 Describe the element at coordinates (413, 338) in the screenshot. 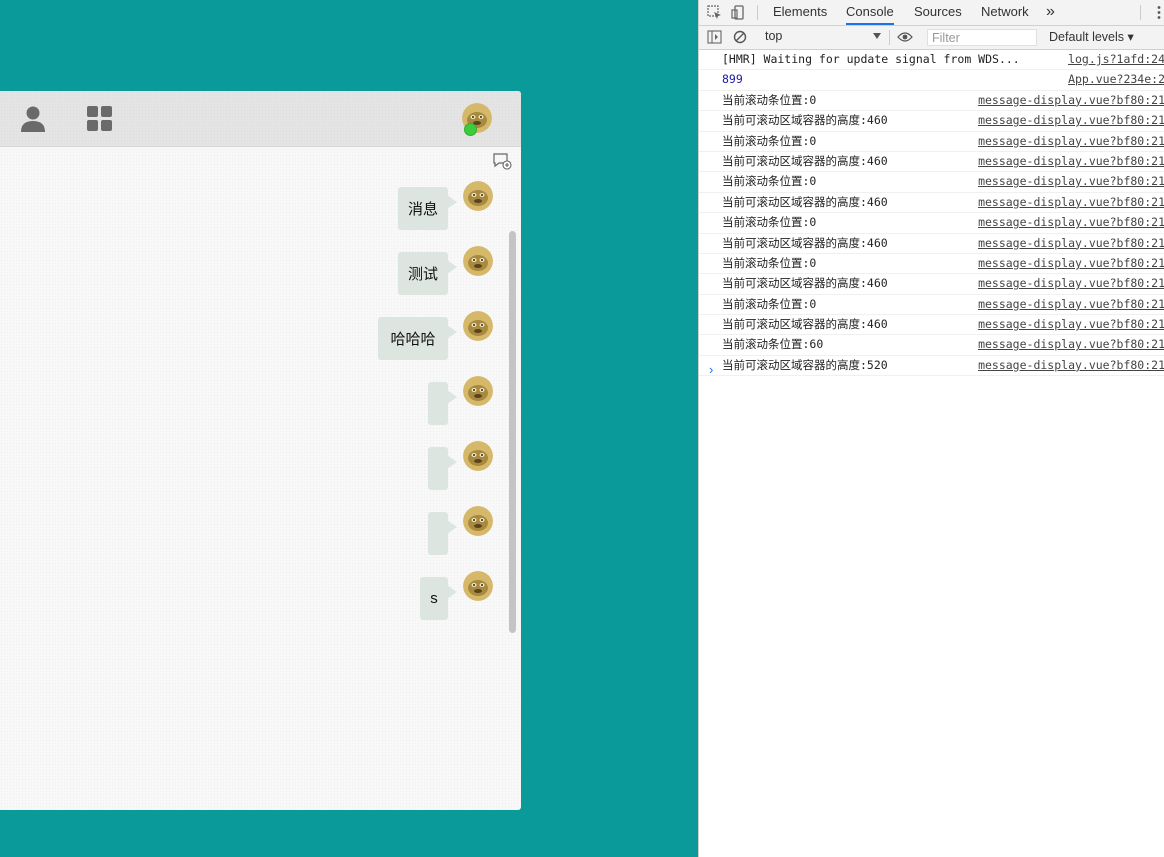

I see `message-bubble: 哈哈哈` at that location.